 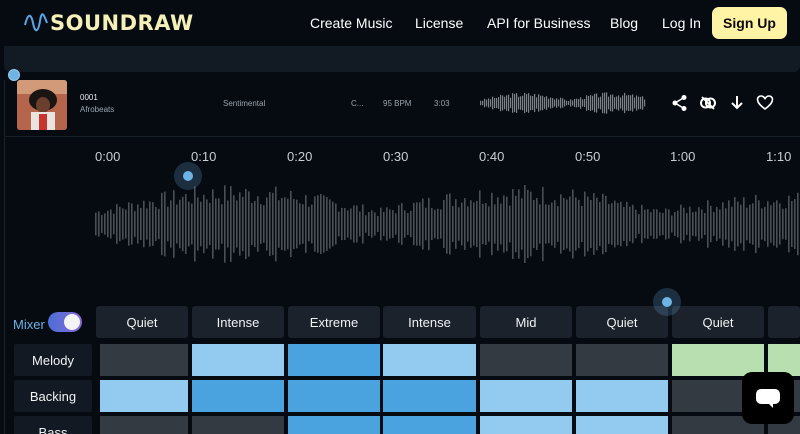 What do you see at coordinates (526, 322) in the screenshot?
I see `energy-segment: Mid` at bounding box center [526, 322].